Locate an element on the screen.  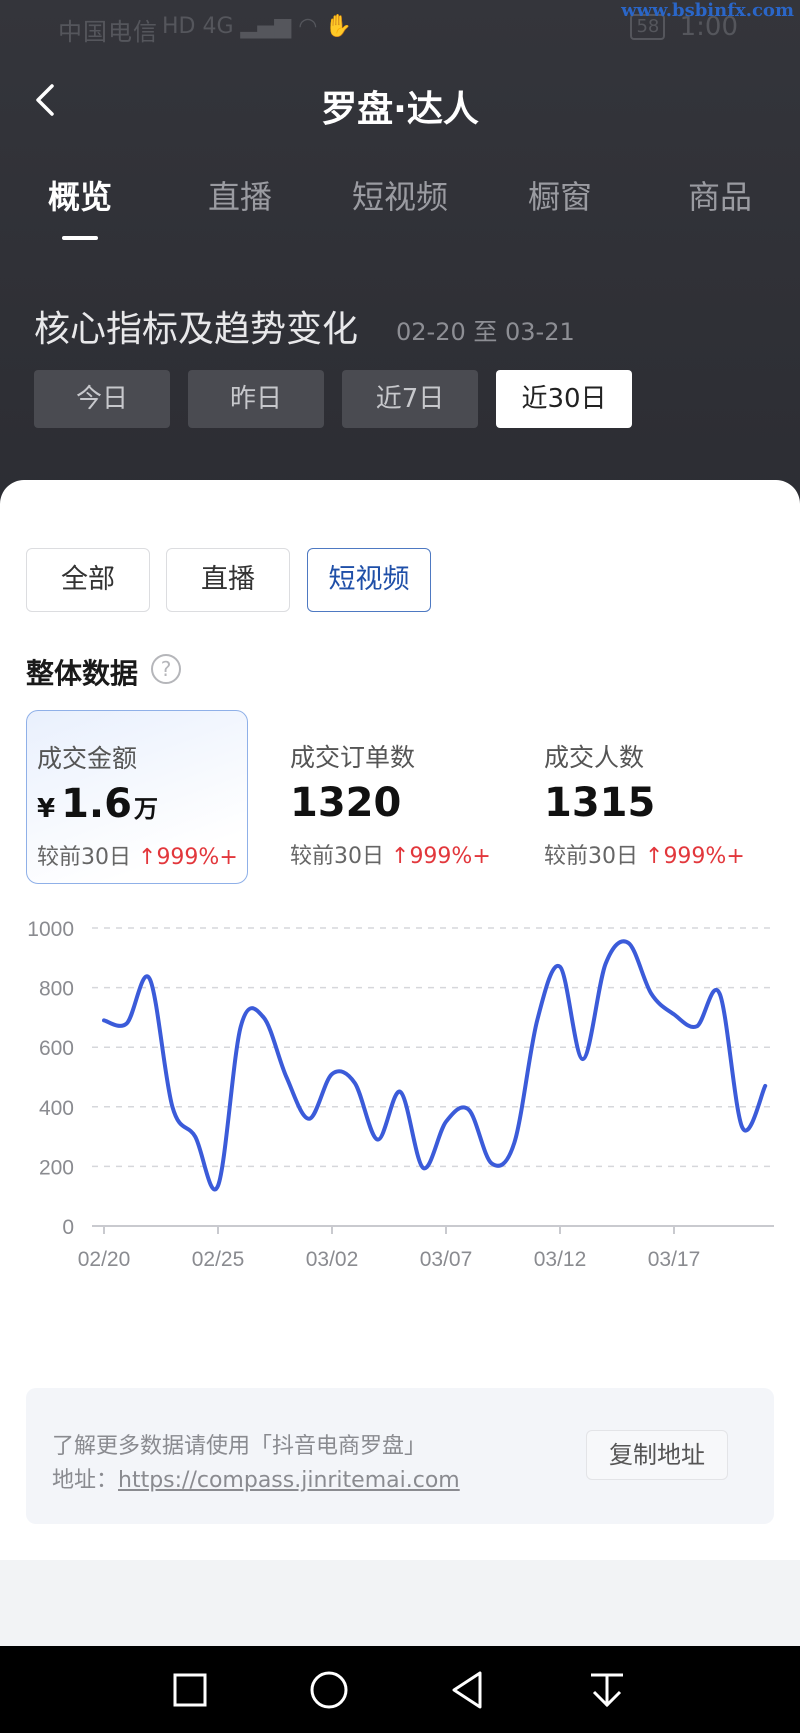
metric-label: 成交订单数 is located at coordinates (353, 757).